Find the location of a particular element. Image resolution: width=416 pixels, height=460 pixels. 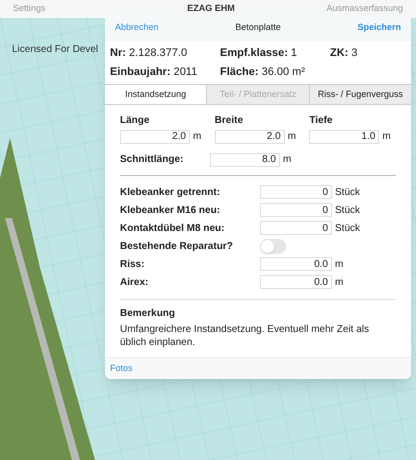

tab: Riss- / Fugenverguss is located at coordinates (359, 94).